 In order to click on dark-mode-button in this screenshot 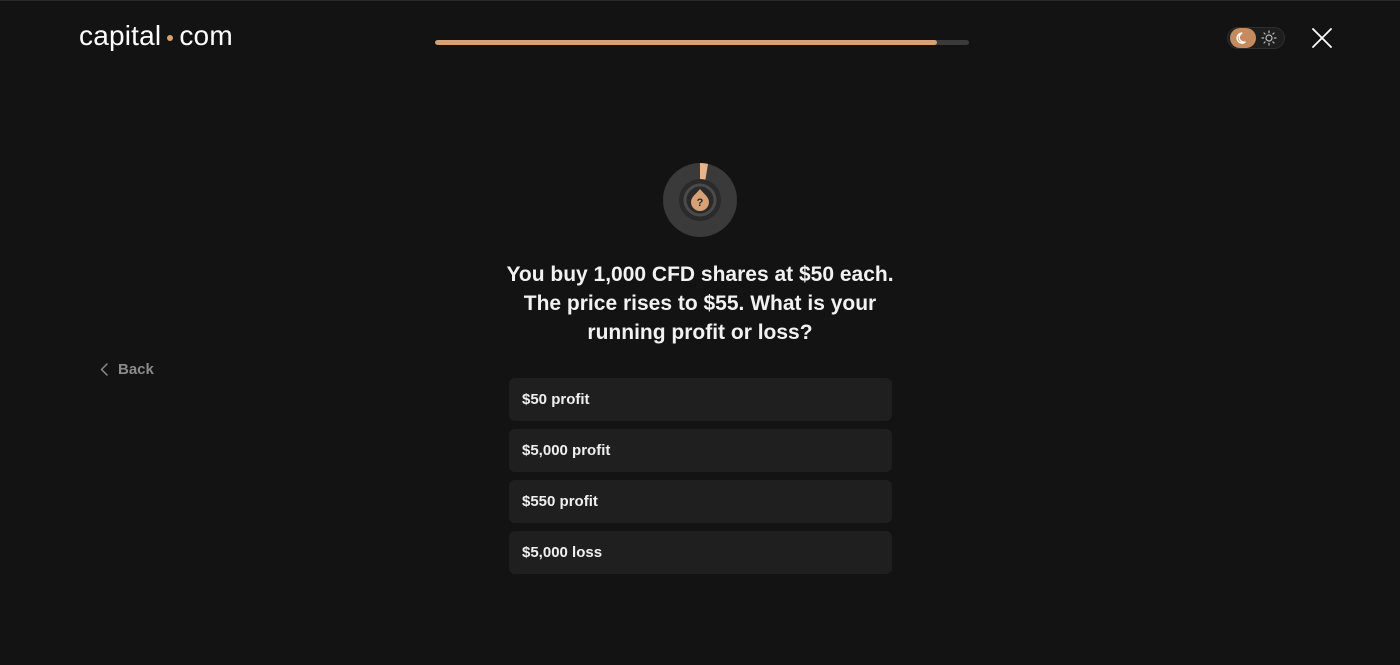, I will do `click(1243, 38)`.